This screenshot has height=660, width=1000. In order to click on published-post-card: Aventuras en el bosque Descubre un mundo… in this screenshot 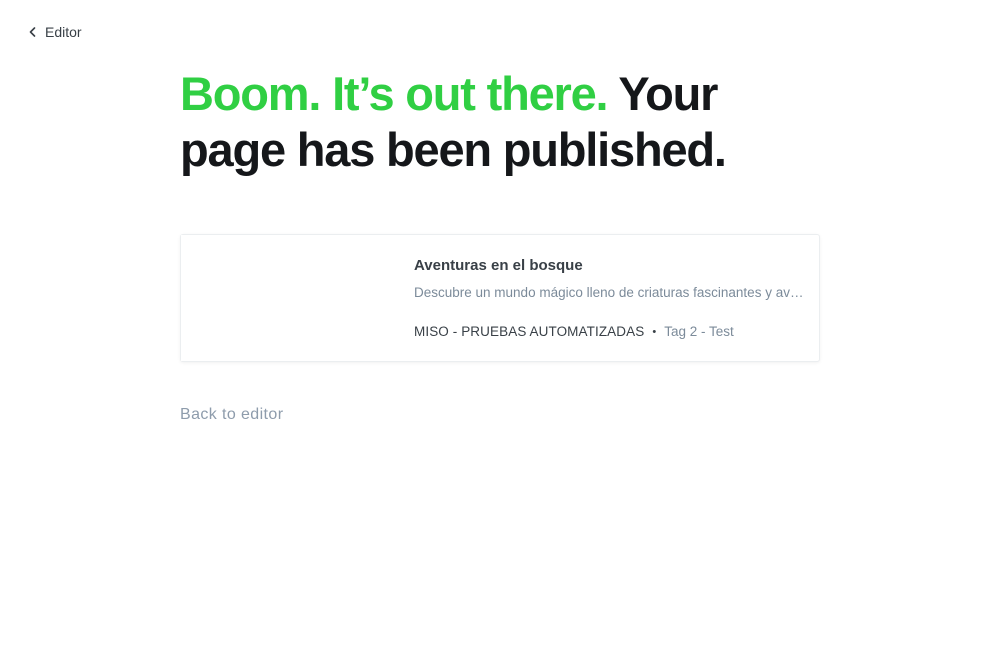, I will do `click(500, 298)`.